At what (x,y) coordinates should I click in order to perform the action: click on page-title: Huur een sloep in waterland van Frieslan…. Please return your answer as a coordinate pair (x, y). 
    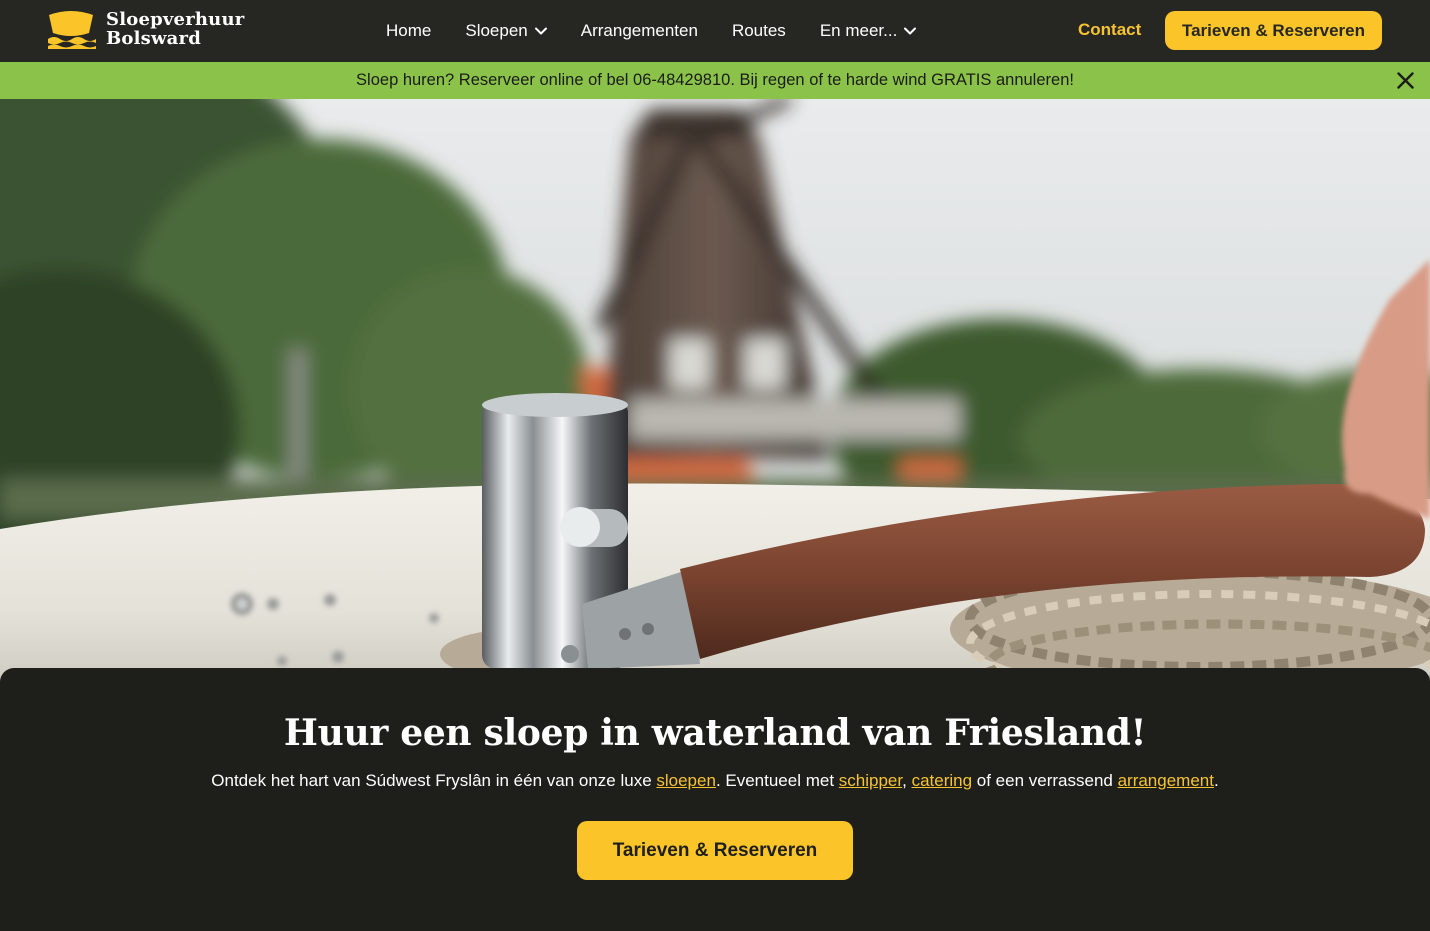
    Looking at the image, I should click on (715, 733).